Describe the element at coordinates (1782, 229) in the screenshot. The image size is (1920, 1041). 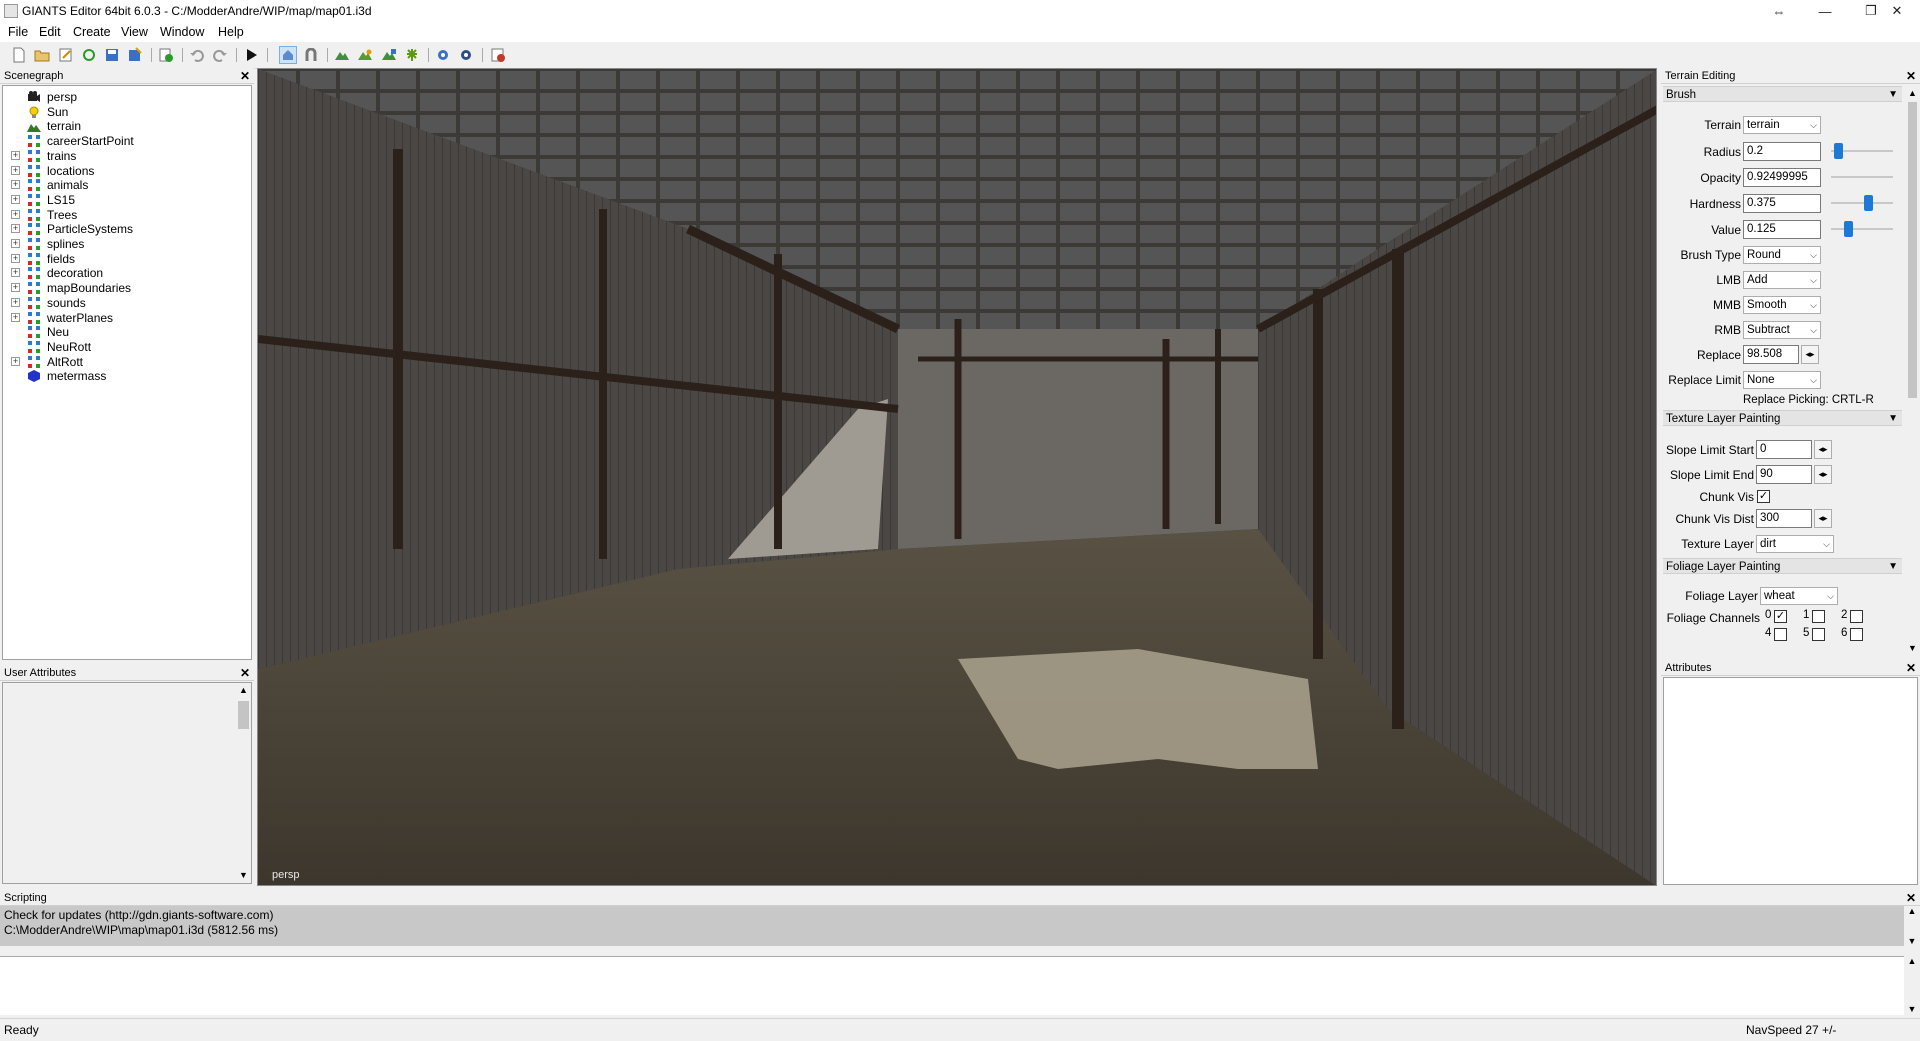
I see `value-field: 0.125` at that location.